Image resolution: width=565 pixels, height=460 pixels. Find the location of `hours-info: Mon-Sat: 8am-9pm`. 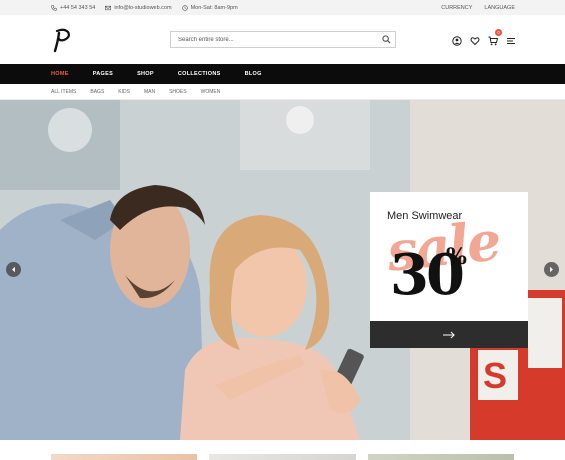

hours-info: Mon-Sat: 8am-9pm is located at coordinates (209, 7).